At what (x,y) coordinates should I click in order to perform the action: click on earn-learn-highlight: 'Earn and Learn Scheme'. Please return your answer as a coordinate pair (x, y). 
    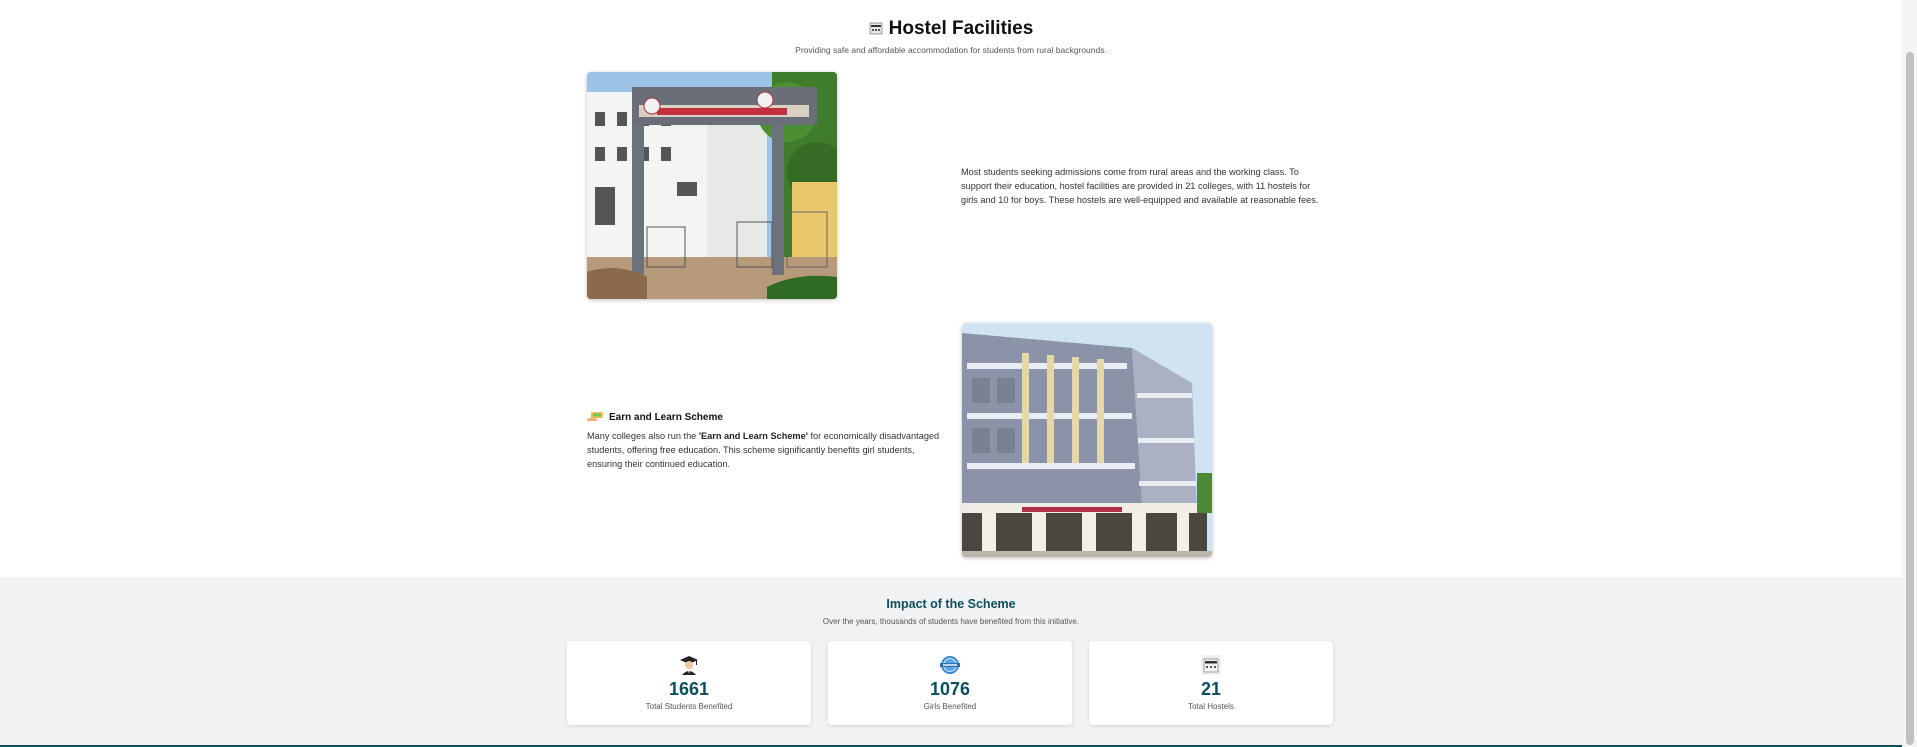
    Looking at the image, I should click on (753, 436).